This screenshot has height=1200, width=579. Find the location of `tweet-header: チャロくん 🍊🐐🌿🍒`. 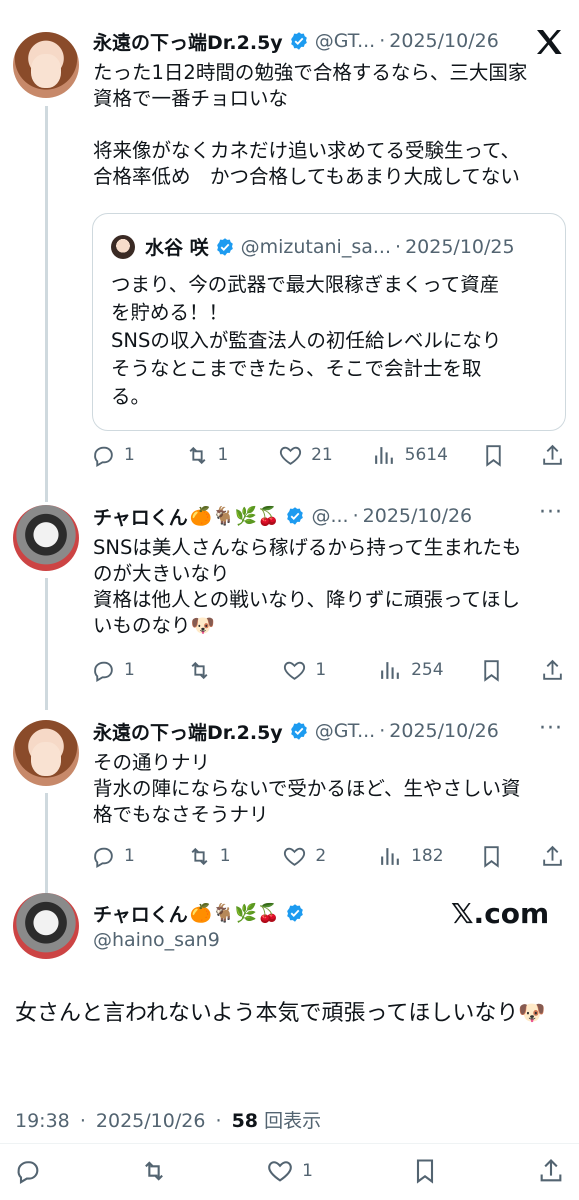

tweet-header: チャロくん 🍊🐐🌿🍒 is located at coordinates (202, 913).